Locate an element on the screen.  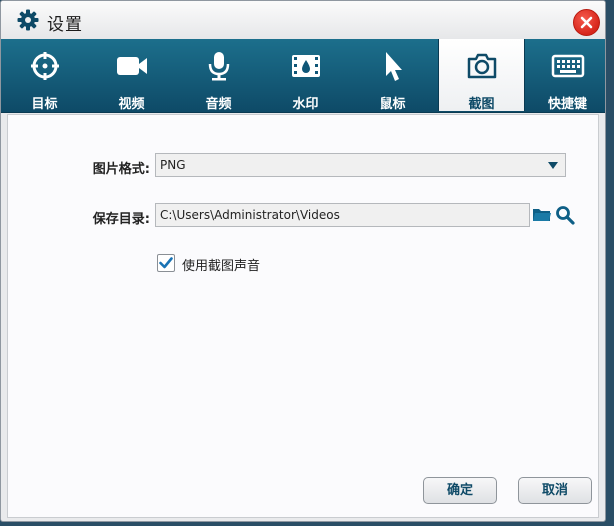
save-directory-label: 保存目录: is located at coordinates (121, 219).